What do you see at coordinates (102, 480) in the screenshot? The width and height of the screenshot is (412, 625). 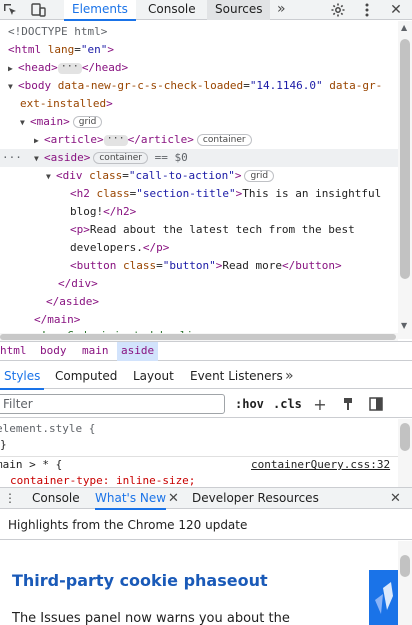 I see `rule-property: container-type: inline-size;` at bounding box center [102, 480].